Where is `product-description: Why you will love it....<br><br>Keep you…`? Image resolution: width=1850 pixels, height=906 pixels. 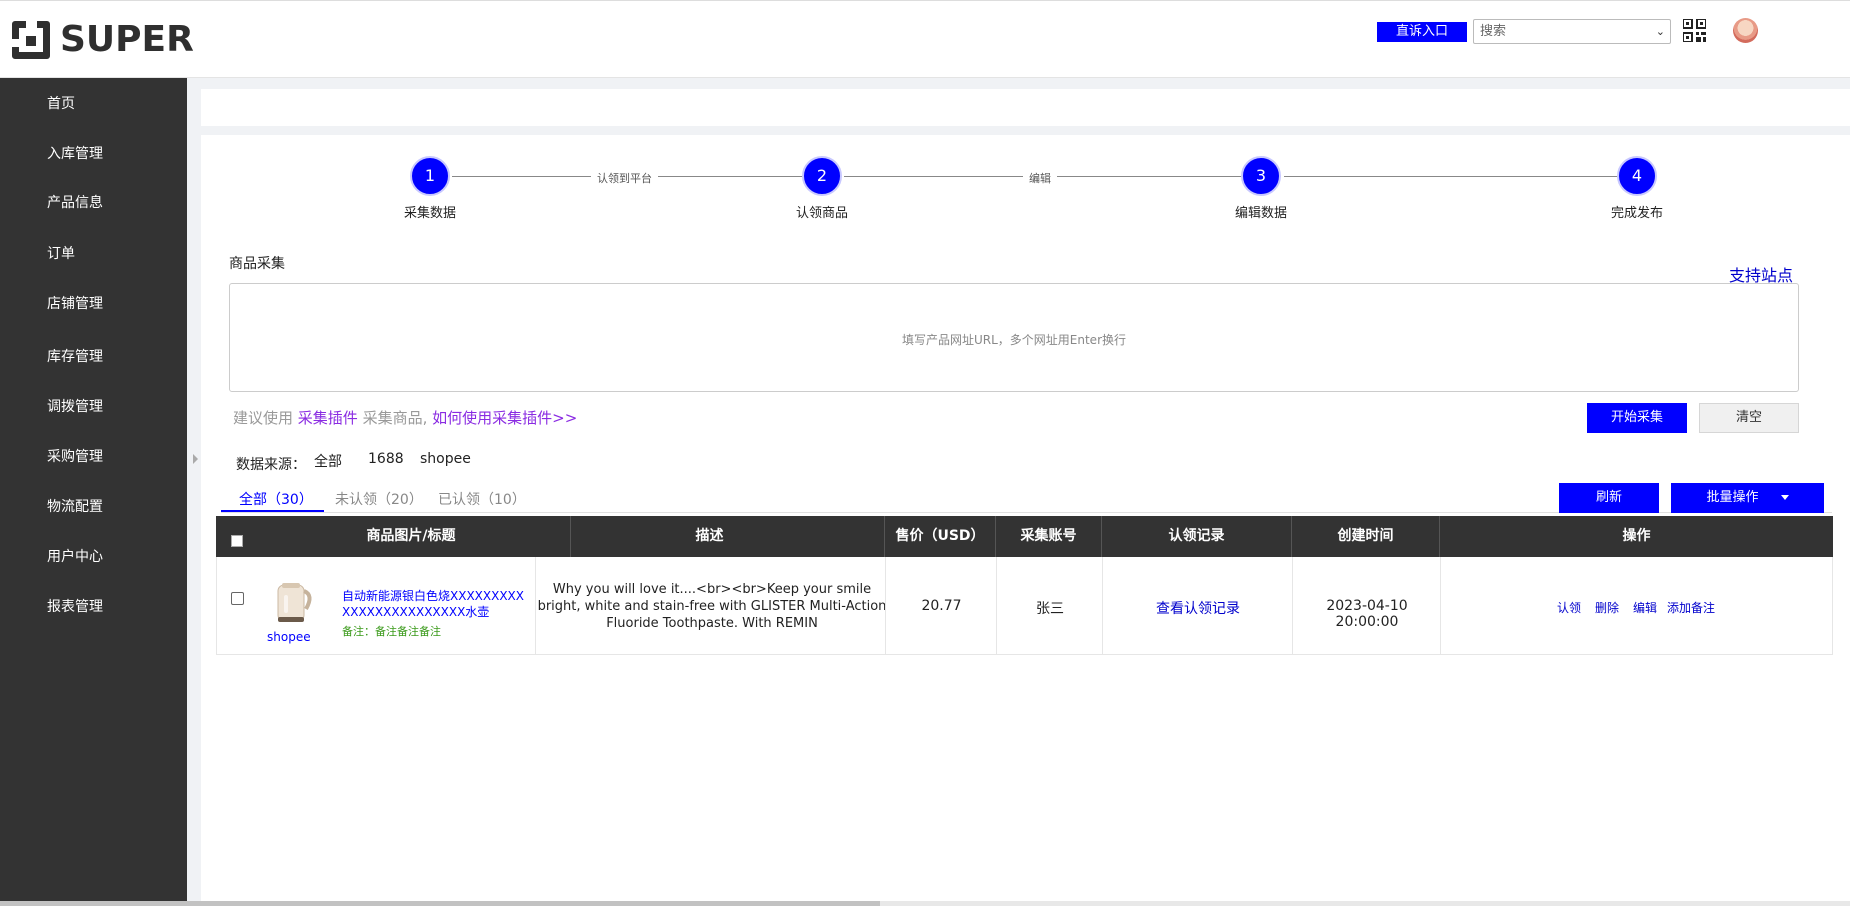
product-description: Why you will love it....<br><br>Keep you… is located at coordinates (712, 606).